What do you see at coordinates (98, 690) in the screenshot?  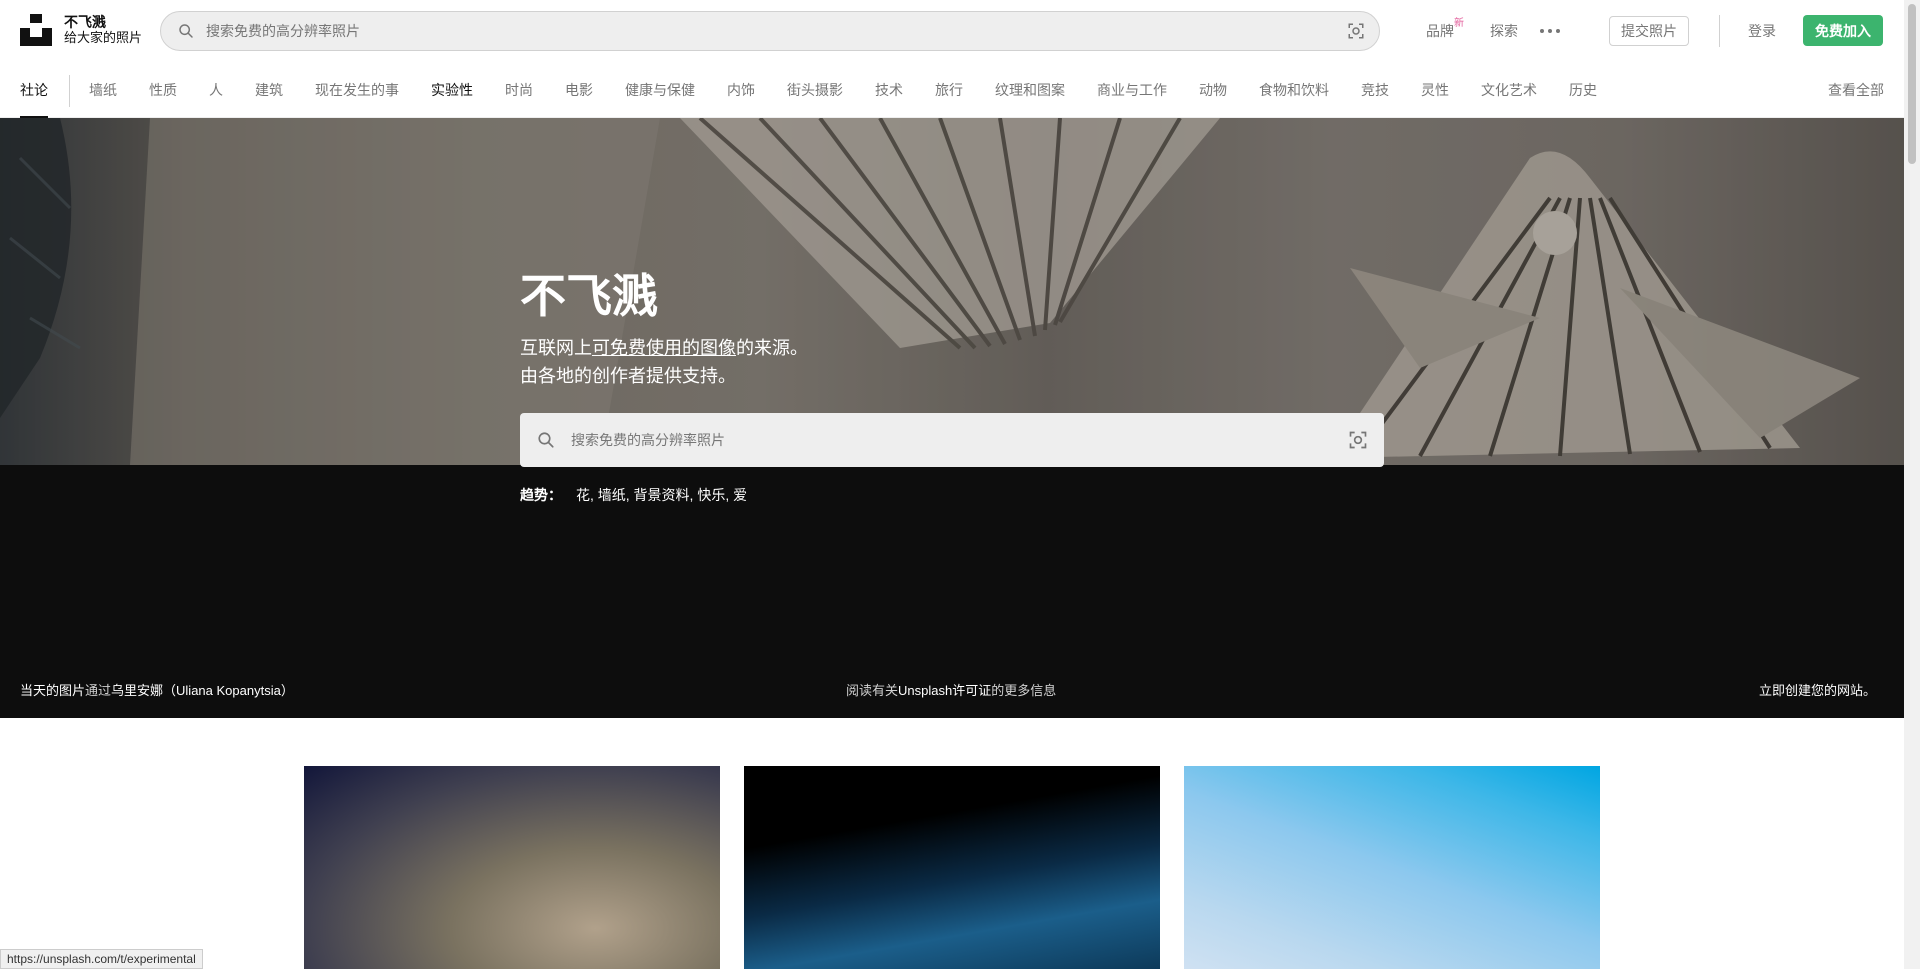 I see `credit-via: 通过` at bounding box center [98, 690].